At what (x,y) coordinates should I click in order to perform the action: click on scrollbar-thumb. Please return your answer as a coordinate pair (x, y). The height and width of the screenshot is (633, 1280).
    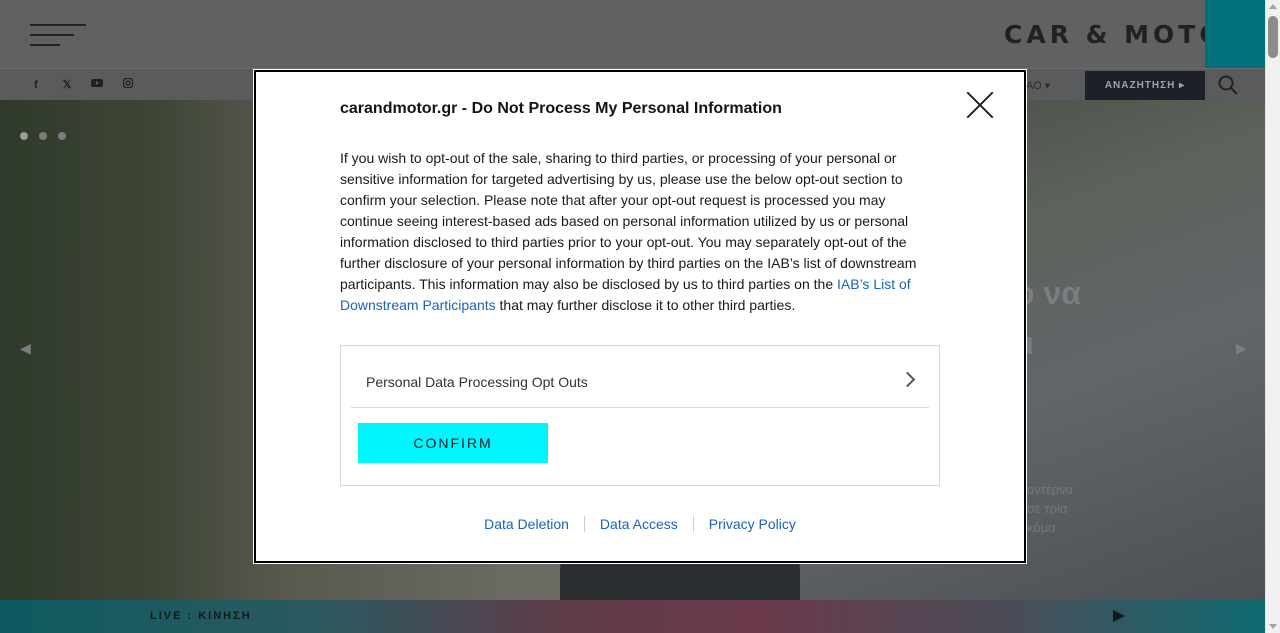
    Looking at the image, I should click on (1273, 37).